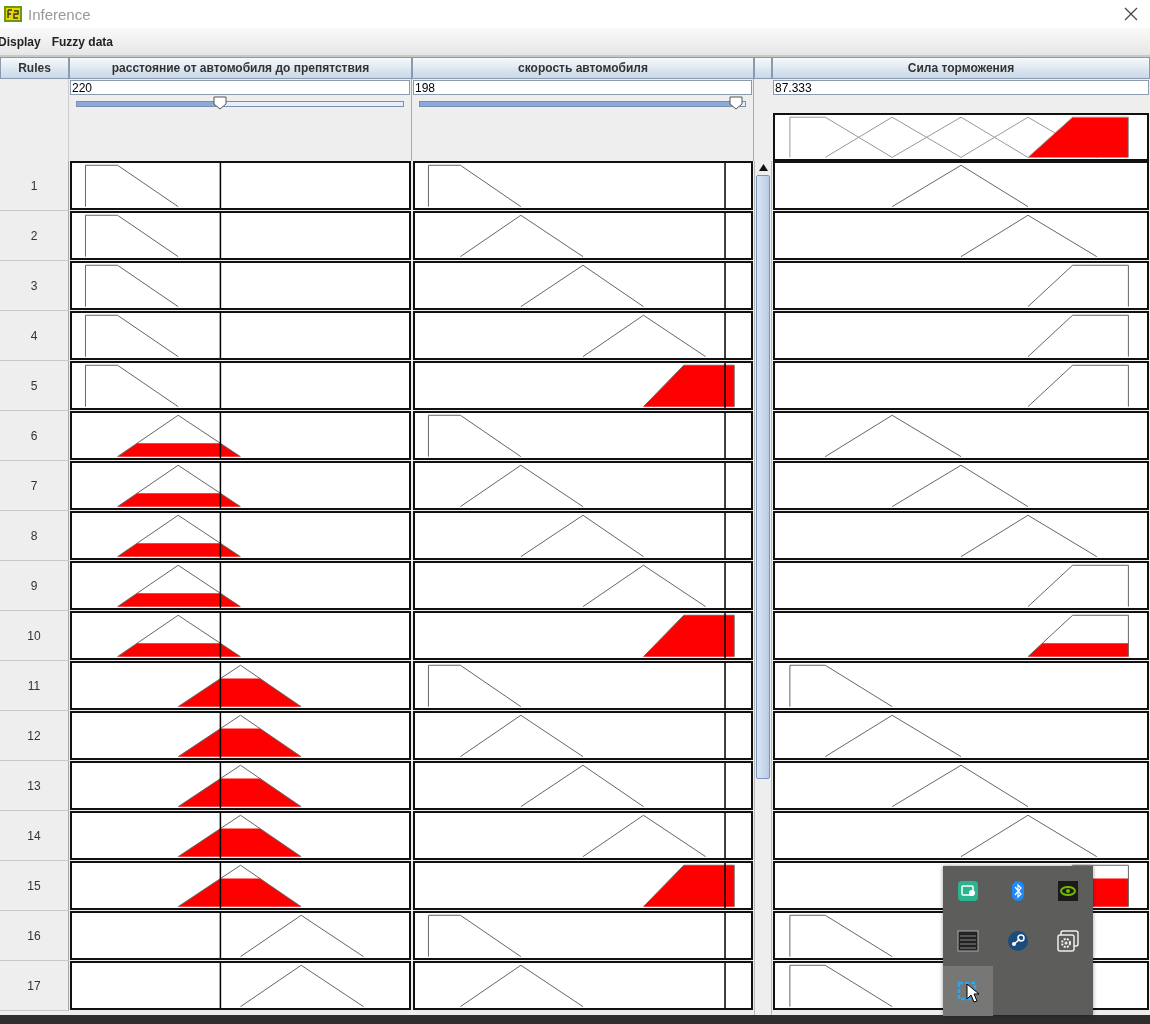 This screenshot has width=1150, height=1024. What do you see at coordinates (34, 686) in the screenshot?
I see `rule-number: 11` at bounding box center [34, 686].